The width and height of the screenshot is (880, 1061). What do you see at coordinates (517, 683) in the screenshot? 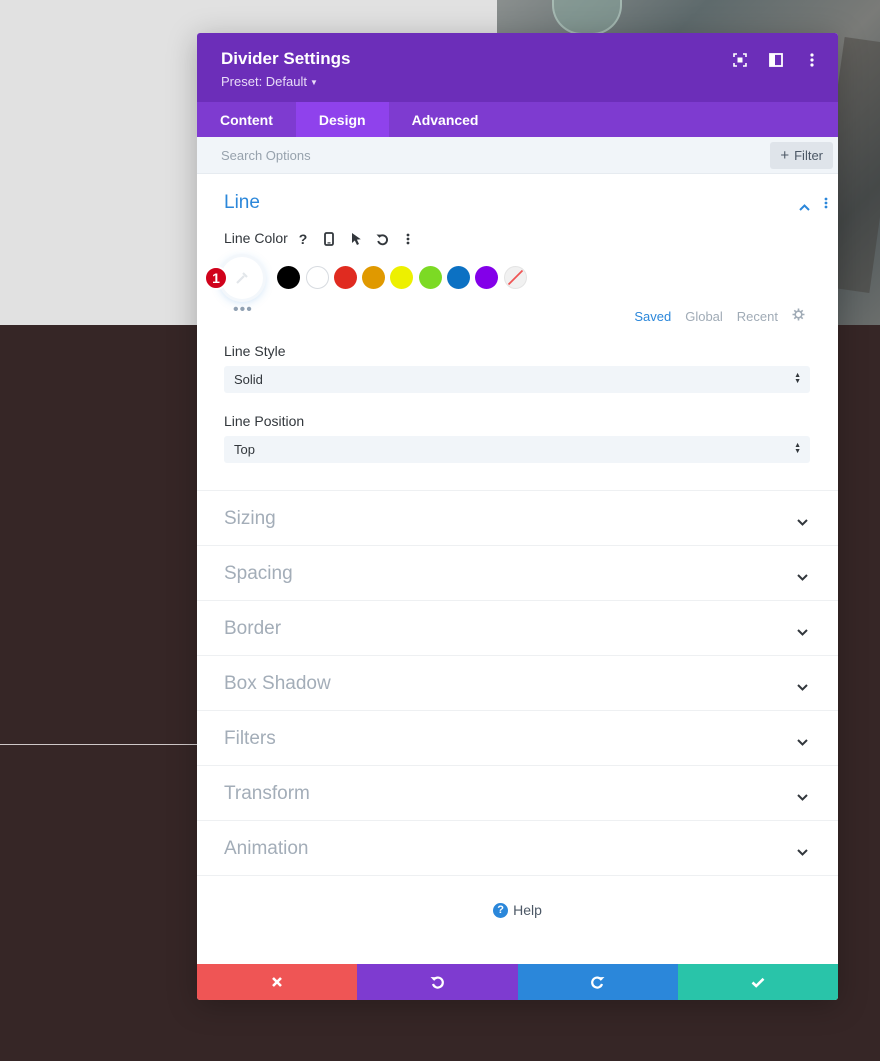
I see `section-box-shadow: Box Shadow` at bounding box center [517, 683].